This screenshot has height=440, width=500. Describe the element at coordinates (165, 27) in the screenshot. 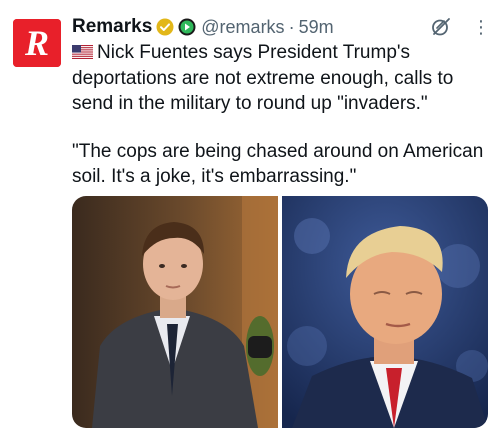

I see `verified-badge-icon` at that location.